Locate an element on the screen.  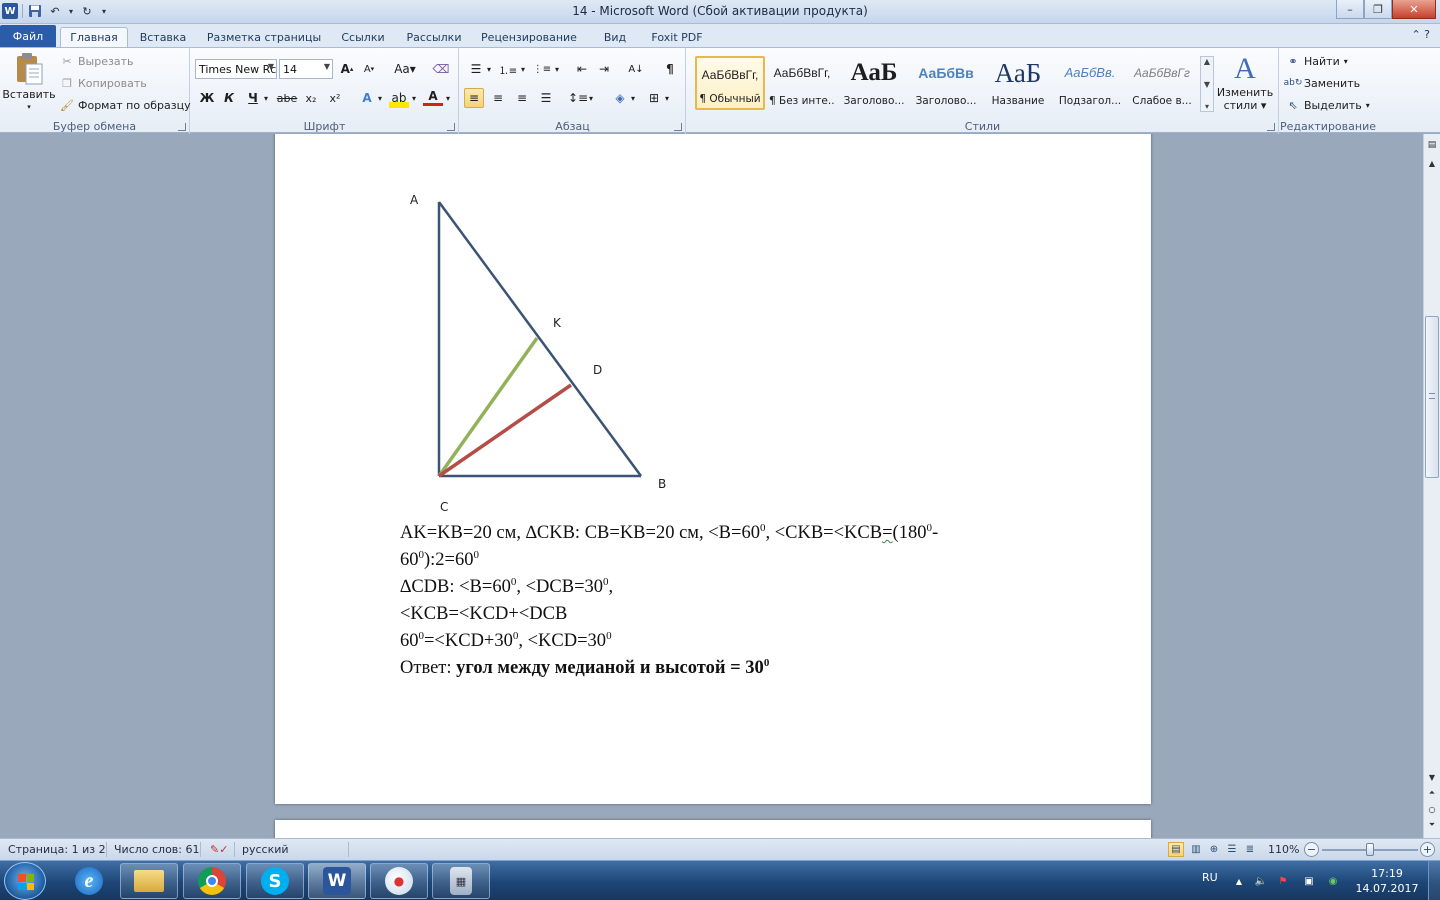
bold-button: Ж is located at coordinates (207, 98).